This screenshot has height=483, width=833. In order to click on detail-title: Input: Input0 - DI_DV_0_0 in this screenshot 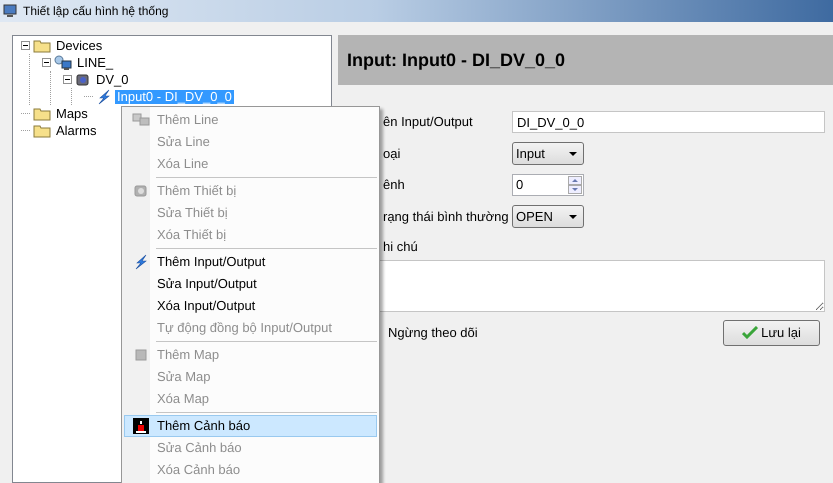, I will do `click(456, 60)`.